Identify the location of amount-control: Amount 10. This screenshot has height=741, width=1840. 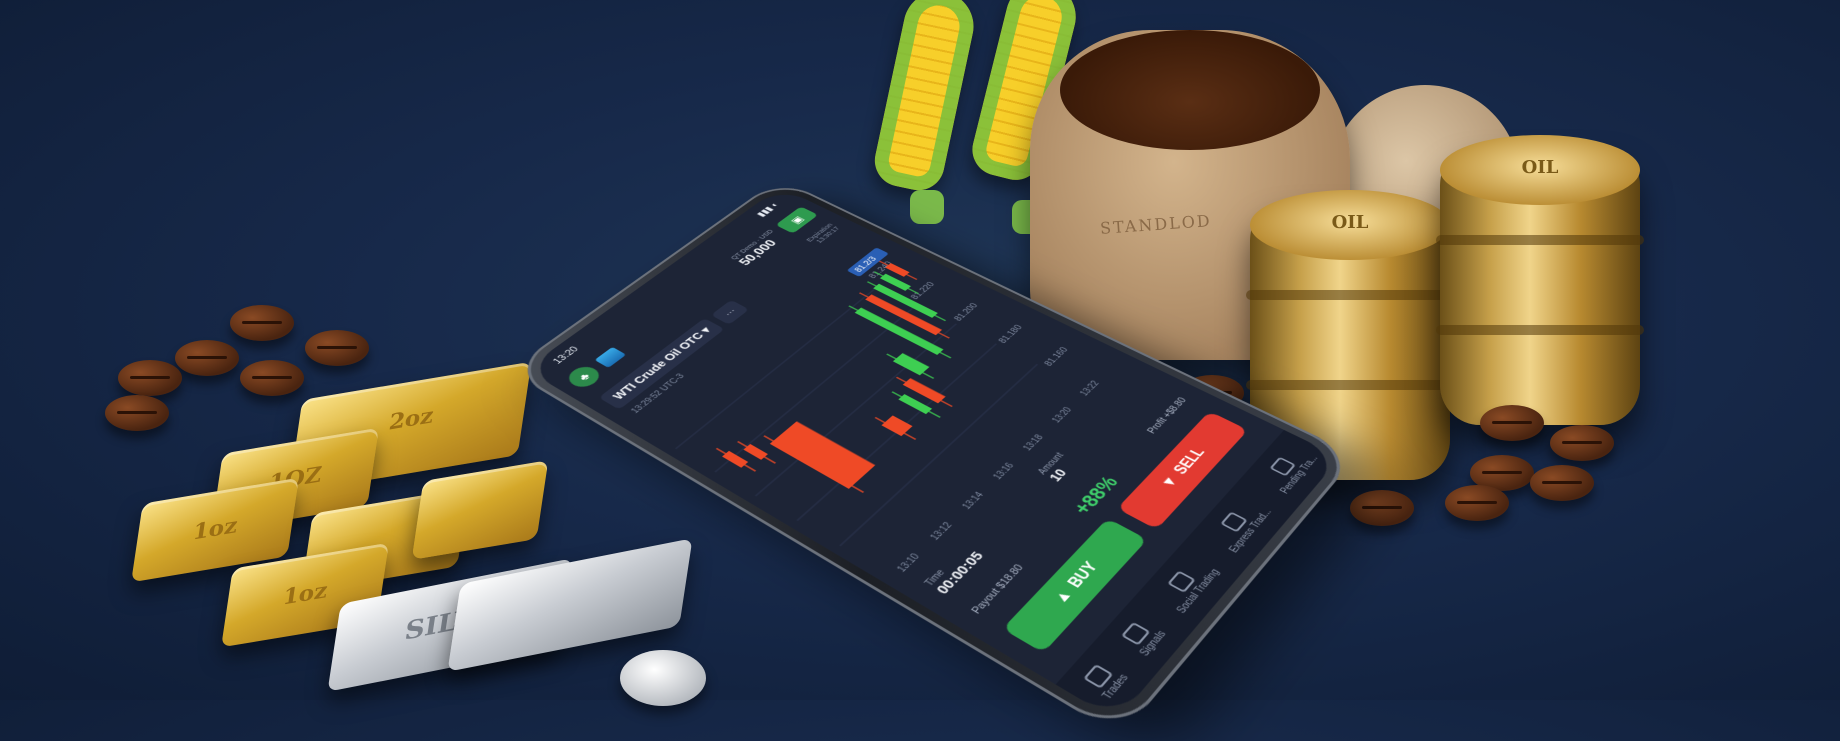
(1059, 468).